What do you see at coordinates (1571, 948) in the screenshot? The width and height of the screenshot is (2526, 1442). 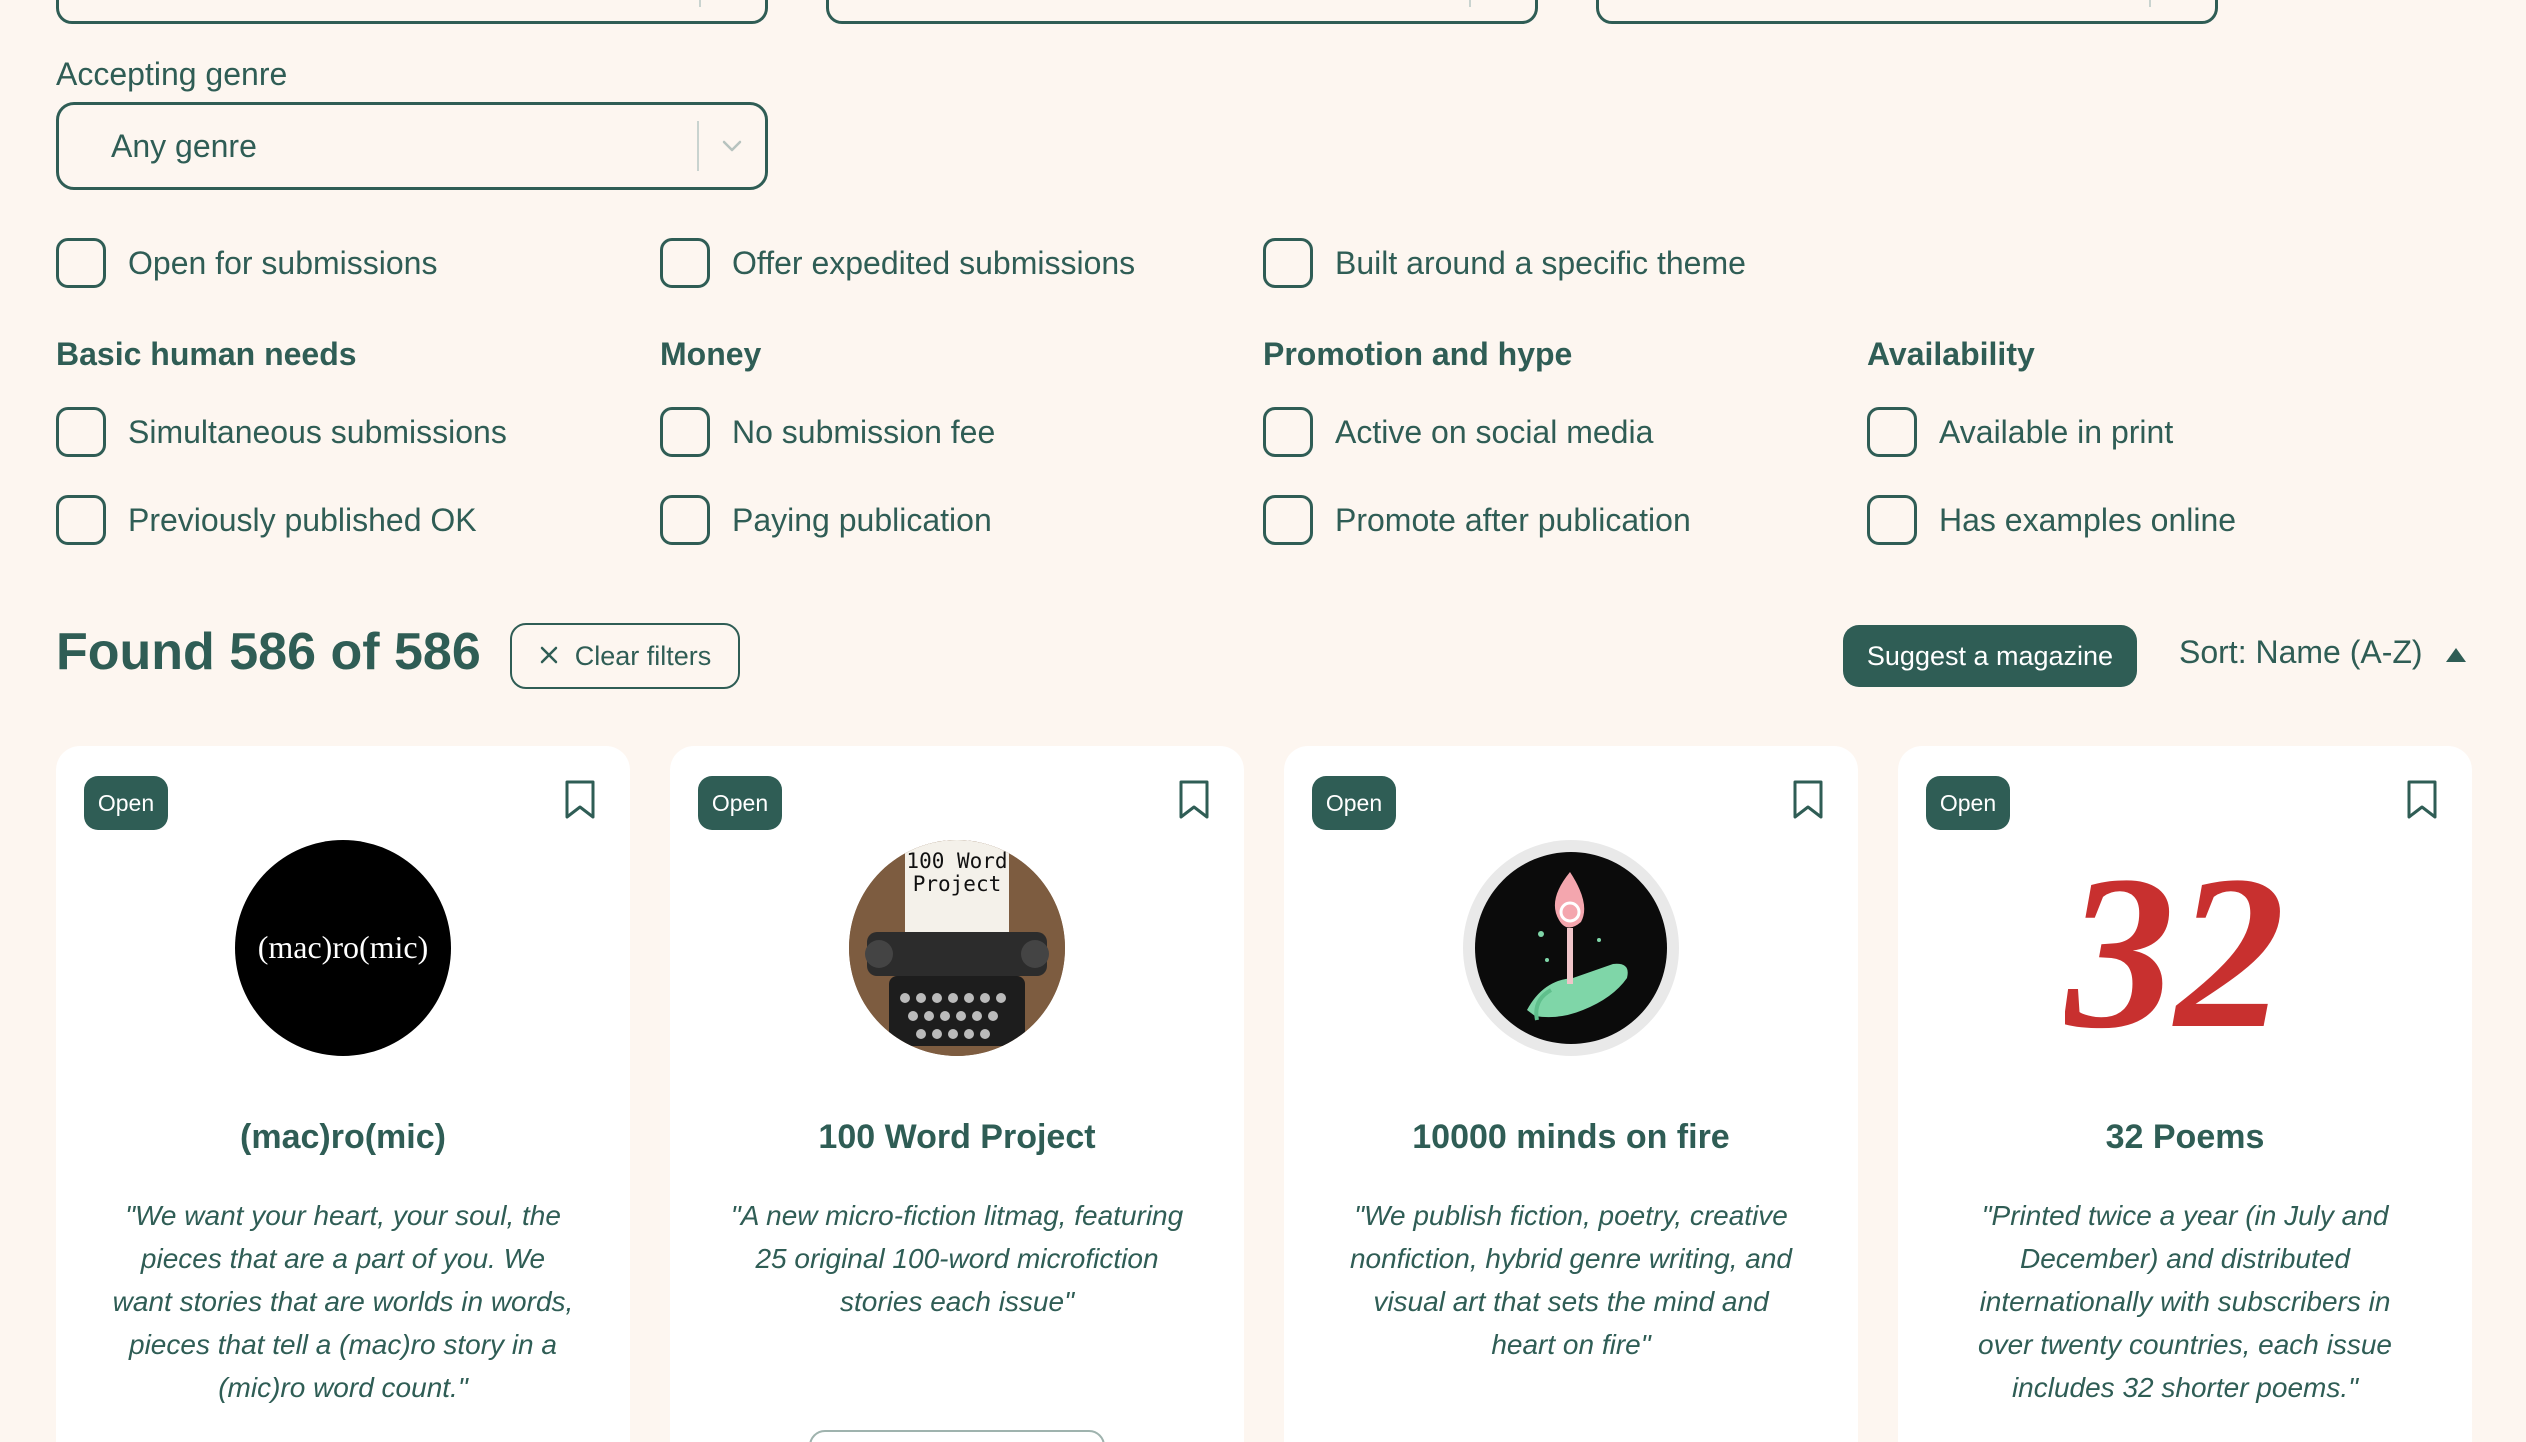 I see `hand-match-logo` at bounding box center [1571, 948].